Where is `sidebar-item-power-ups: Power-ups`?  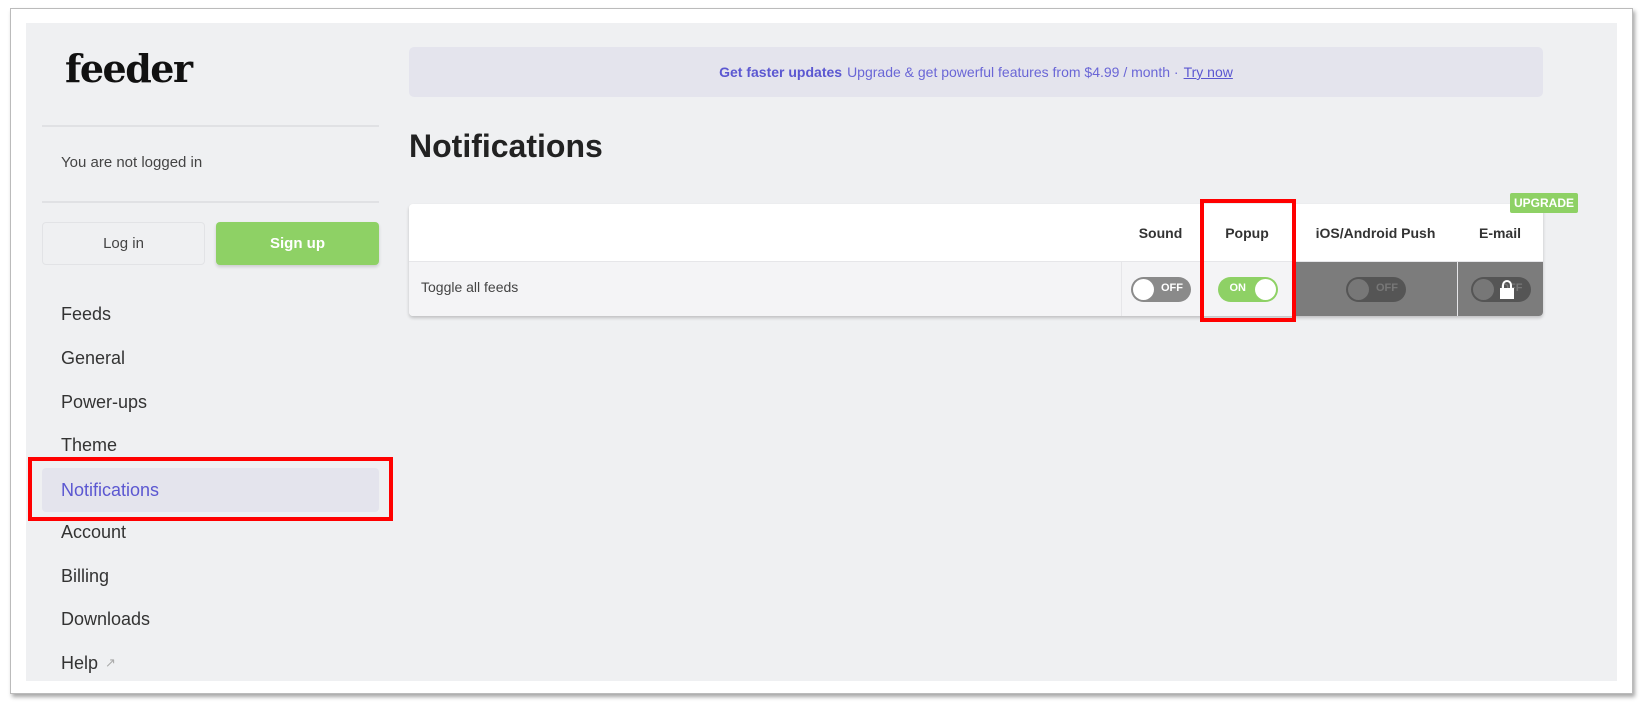 sidebar-item-power-ups: Power-ups is located at coordinates (210, 402).